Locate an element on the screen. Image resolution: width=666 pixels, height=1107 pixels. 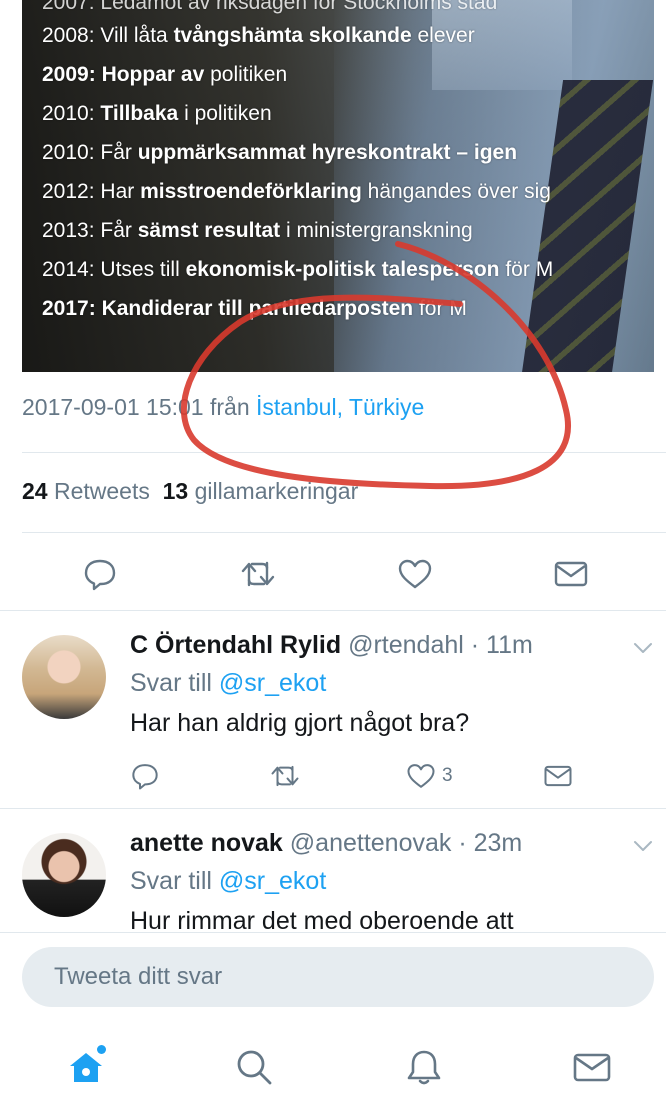
reply-input: Tweeta ditt svar is located at coordinates (338, 977).